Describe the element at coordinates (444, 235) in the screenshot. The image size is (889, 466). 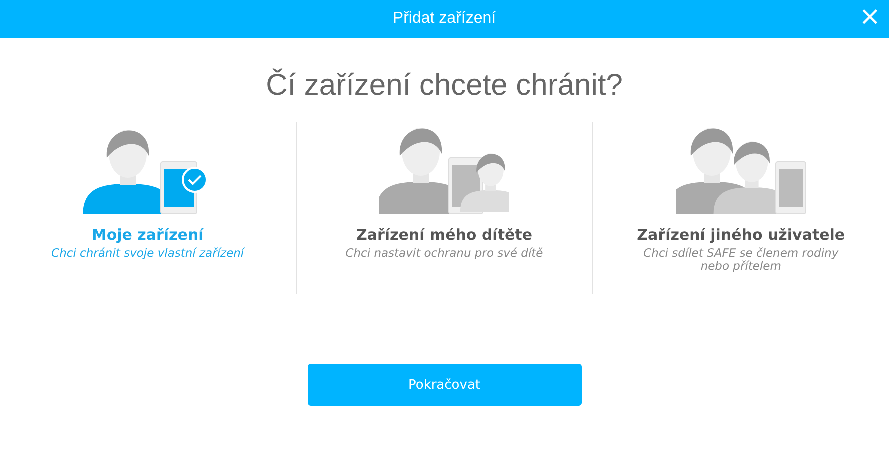
I see `option-title: Zařízení mého dítěte` at that location.